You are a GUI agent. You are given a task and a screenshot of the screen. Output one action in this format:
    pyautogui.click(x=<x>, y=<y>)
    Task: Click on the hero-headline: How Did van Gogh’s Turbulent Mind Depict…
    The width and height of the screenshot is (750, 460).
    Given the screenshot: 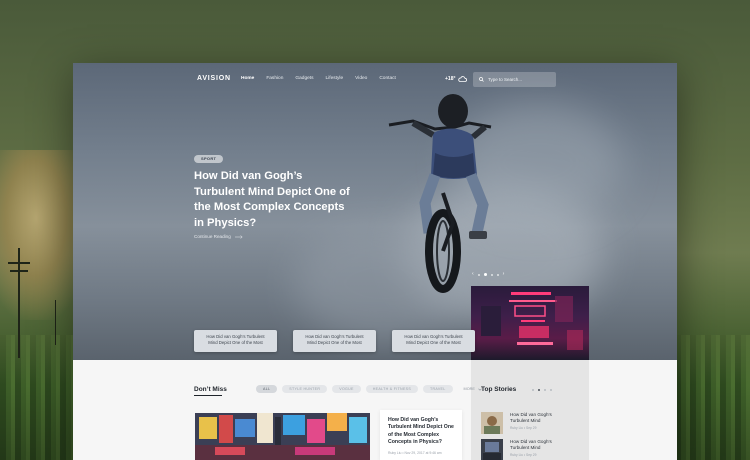 What is the action you would take?
    pyautogui.click(x=274, y=200)
    